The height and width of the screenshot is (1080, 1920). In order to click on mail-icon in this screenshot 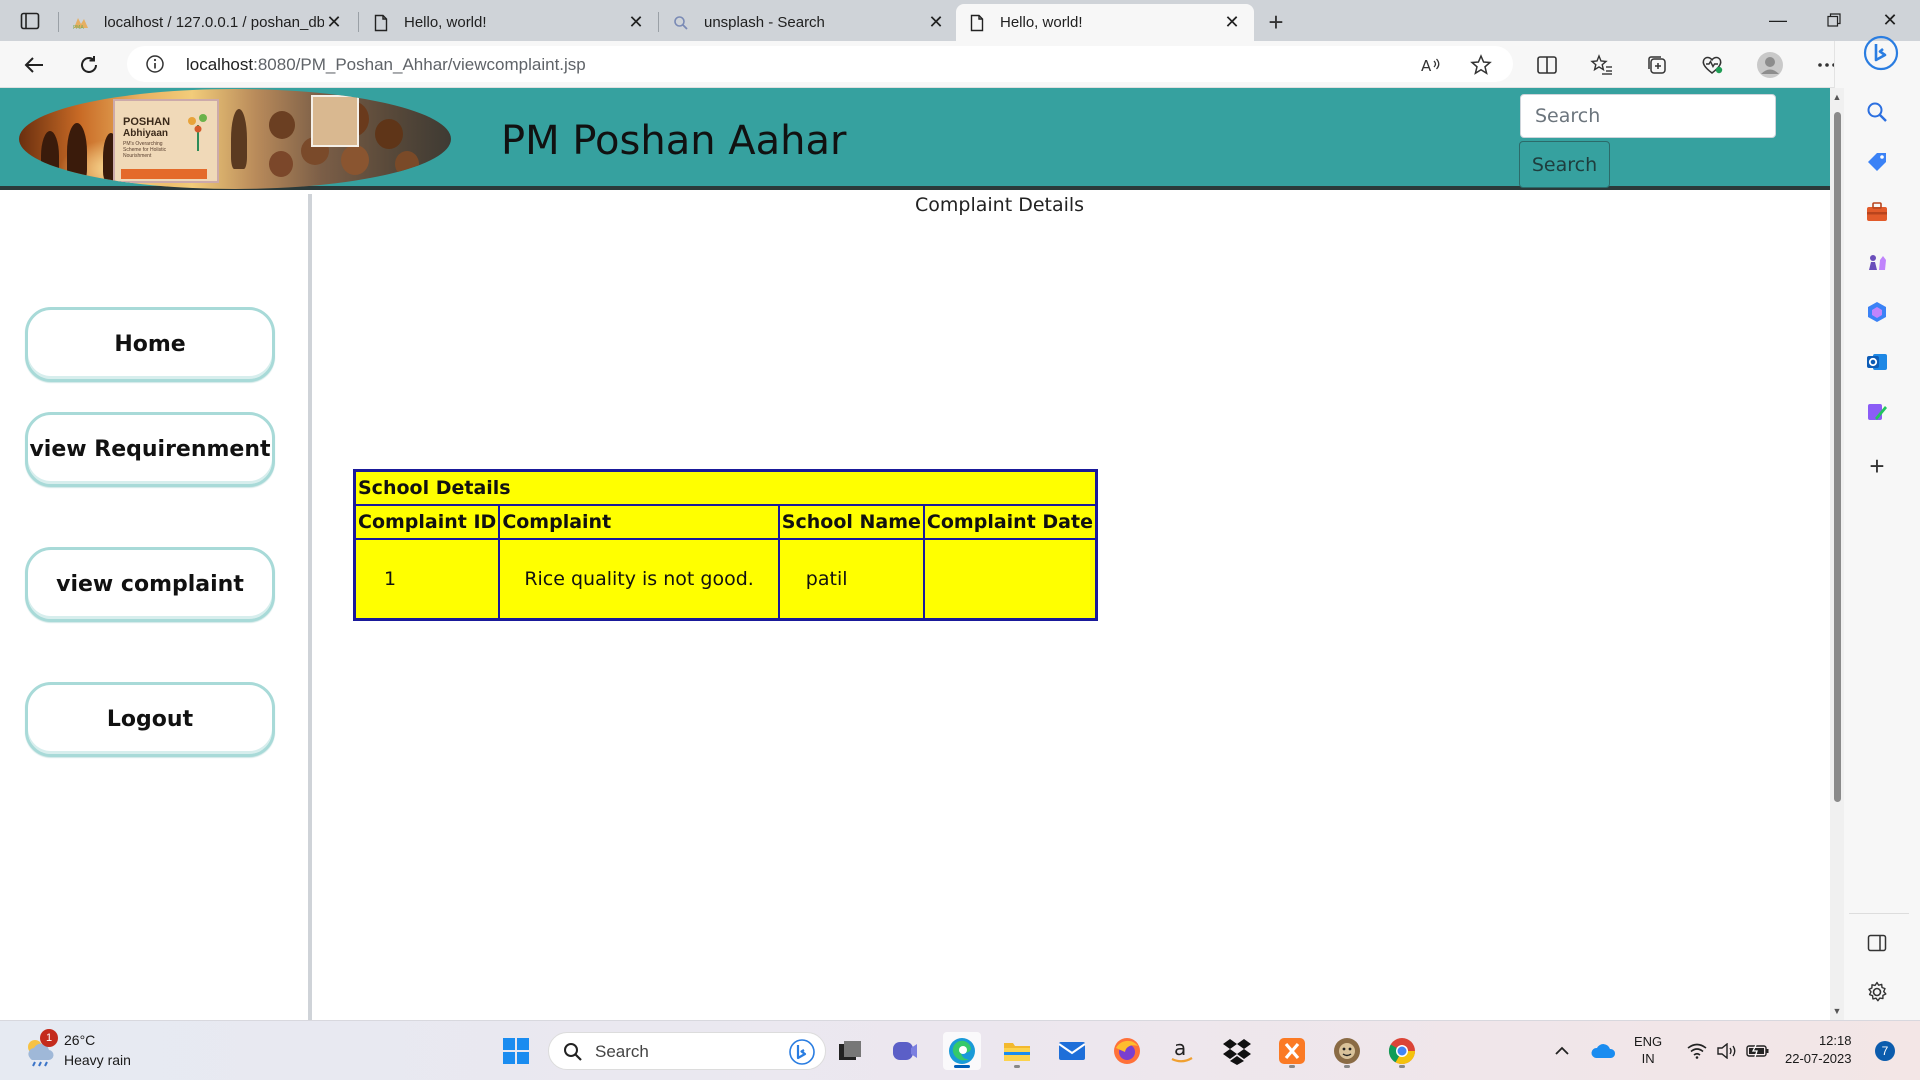, I will do `click(1072, 1051)`.